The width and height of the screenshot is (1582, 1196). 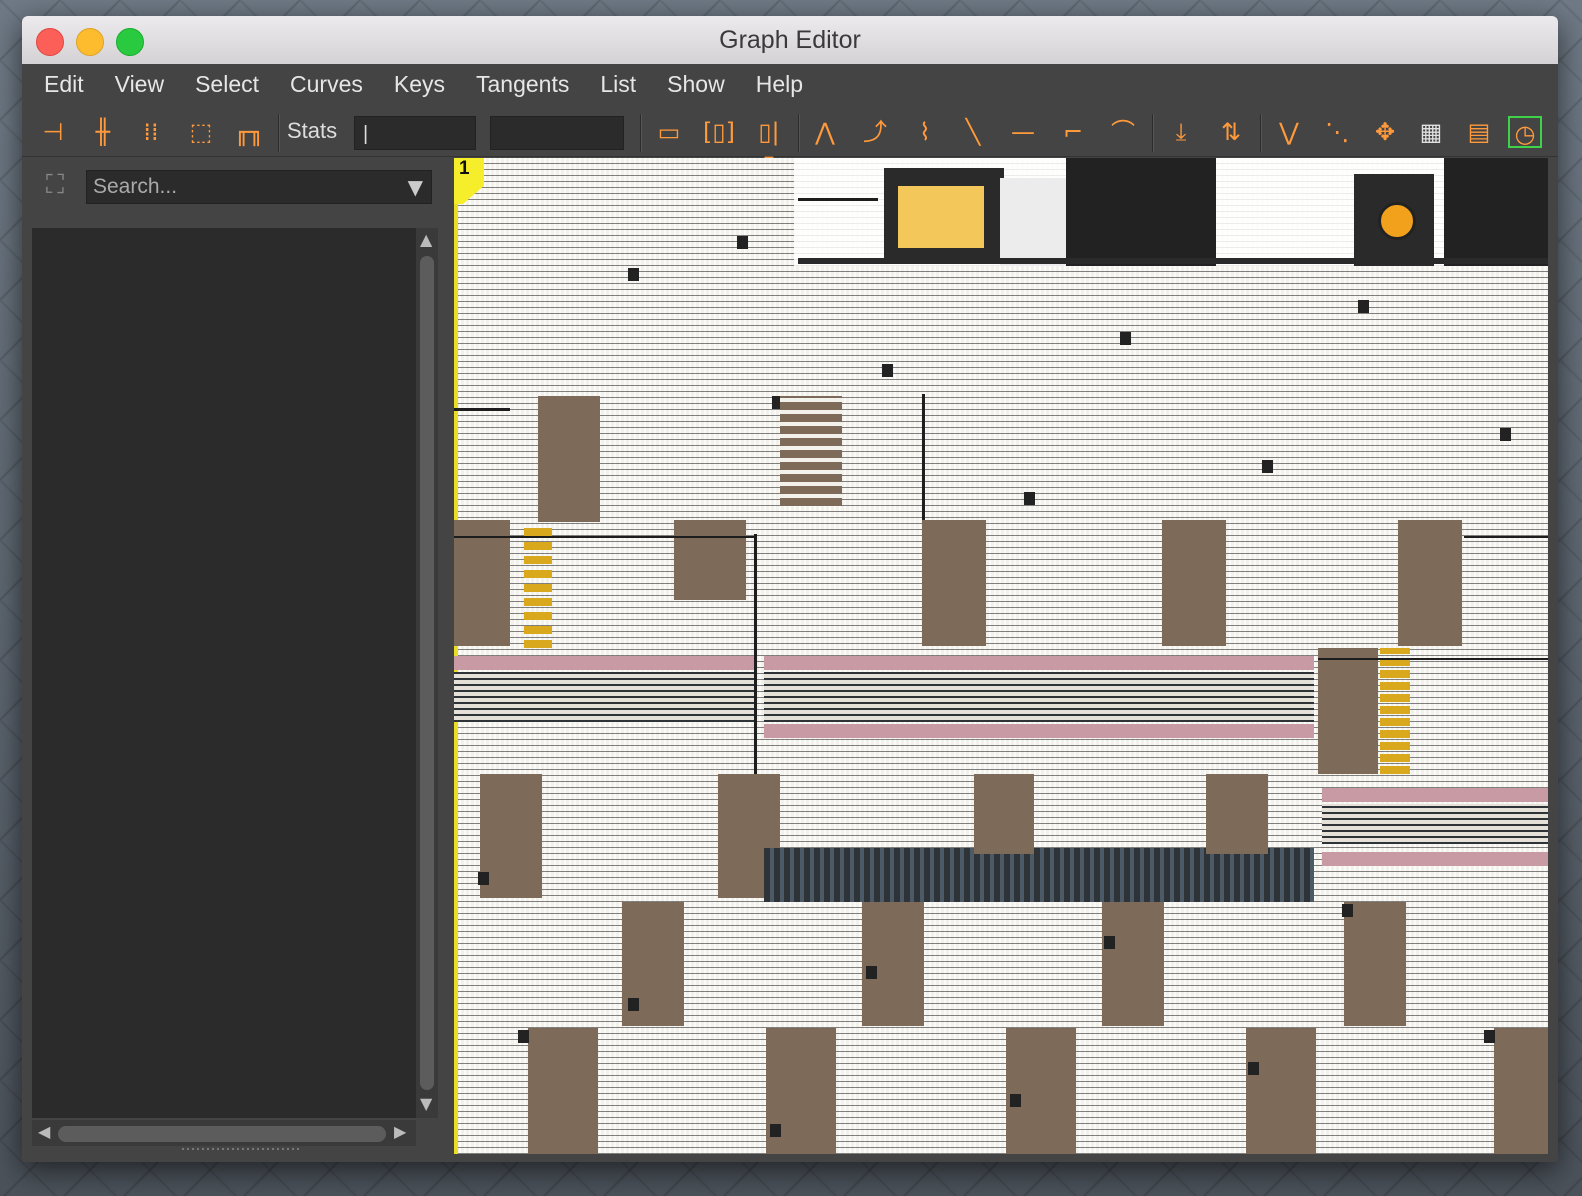 What do you see at coordinates (875, 132) in the screenshot?
I see `spline-tangent-icon: ⤴` at bounding box center [875, 132].